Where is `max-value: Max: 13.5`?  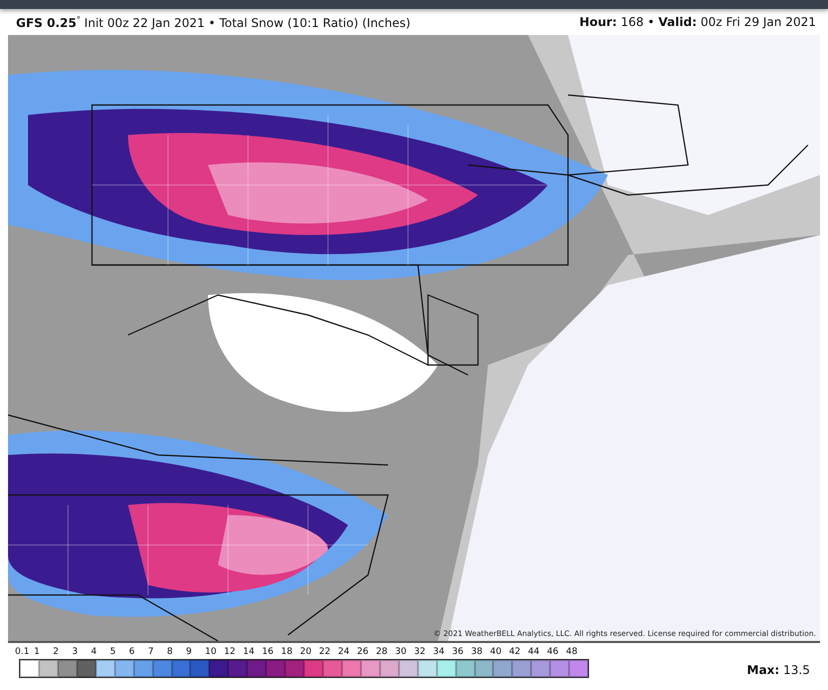 max-value: Max: 13.5 is located at coordinates (778, 670).